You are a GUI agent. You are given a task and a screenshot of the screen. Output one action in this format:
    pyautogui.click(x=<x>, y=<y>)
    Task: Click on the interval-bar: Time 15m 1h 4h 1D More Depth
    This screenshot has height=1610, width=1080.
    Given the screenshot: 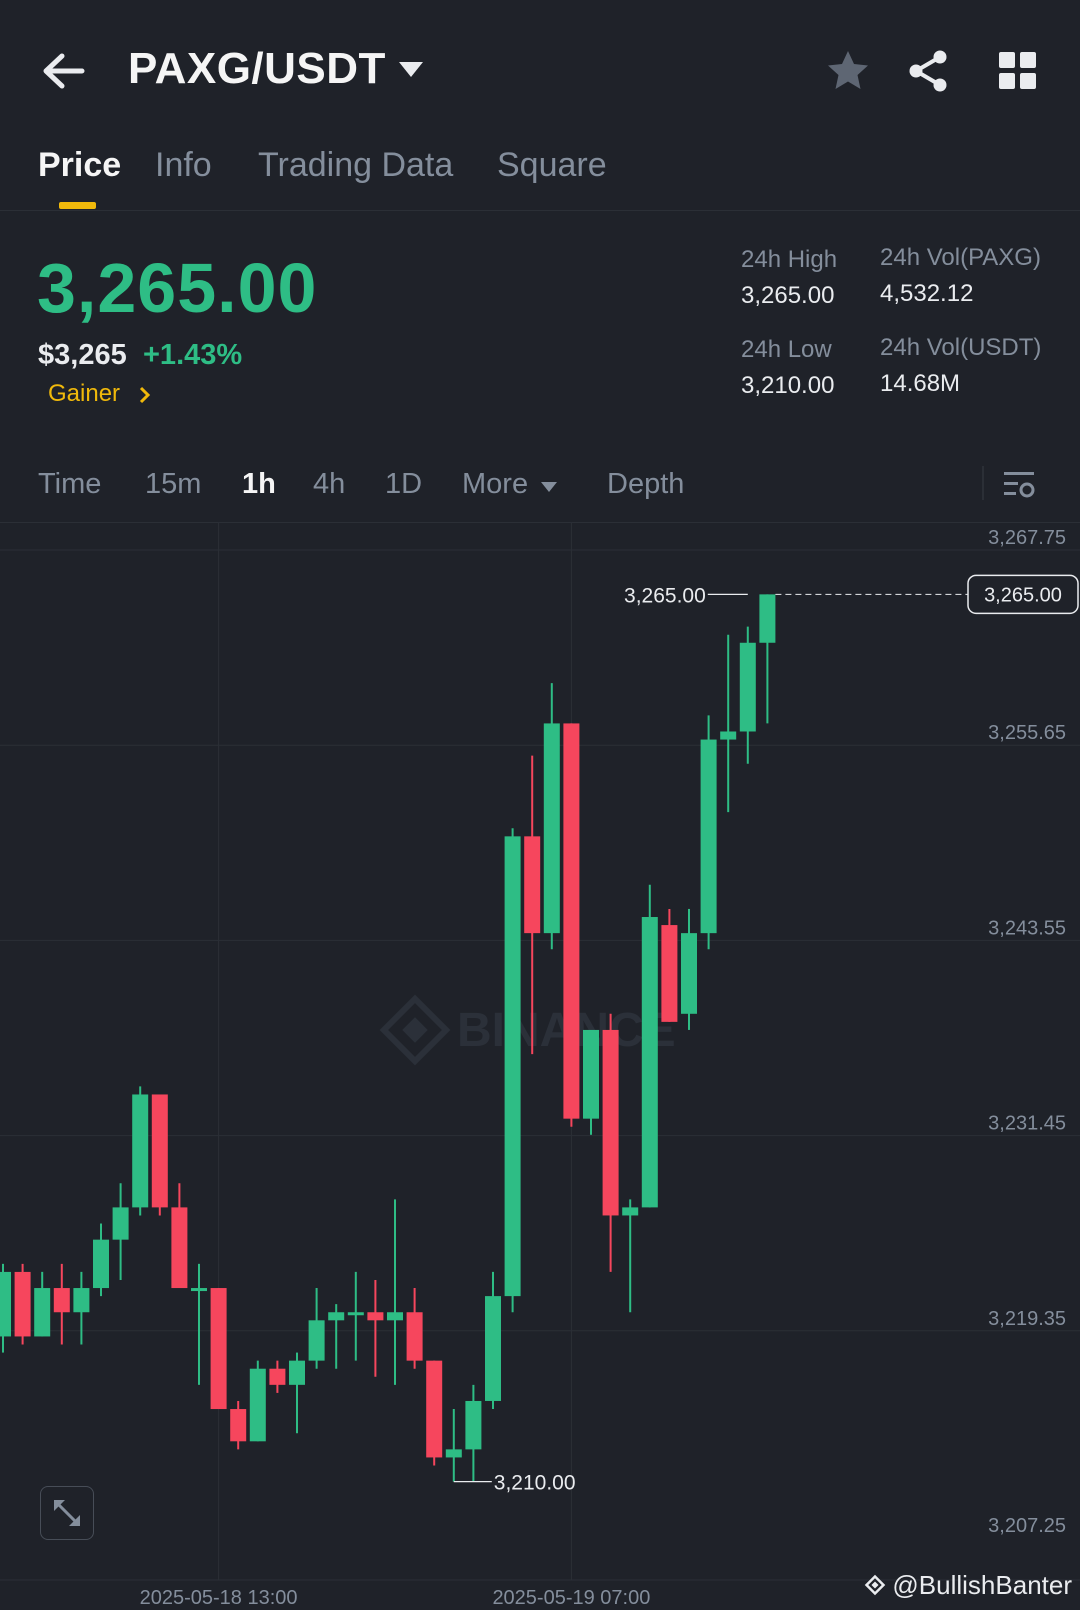 What is the action you would take?
    pyautogui.click(x=540, y=485)
    